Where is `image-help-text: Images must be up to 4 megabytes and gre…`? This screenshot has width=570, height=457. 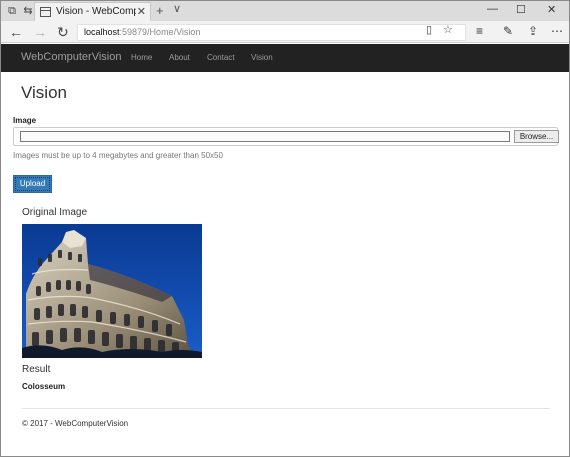
image-help-text: Images must be up to 4 megabytes and gre… is located at coordinates (118, 155).